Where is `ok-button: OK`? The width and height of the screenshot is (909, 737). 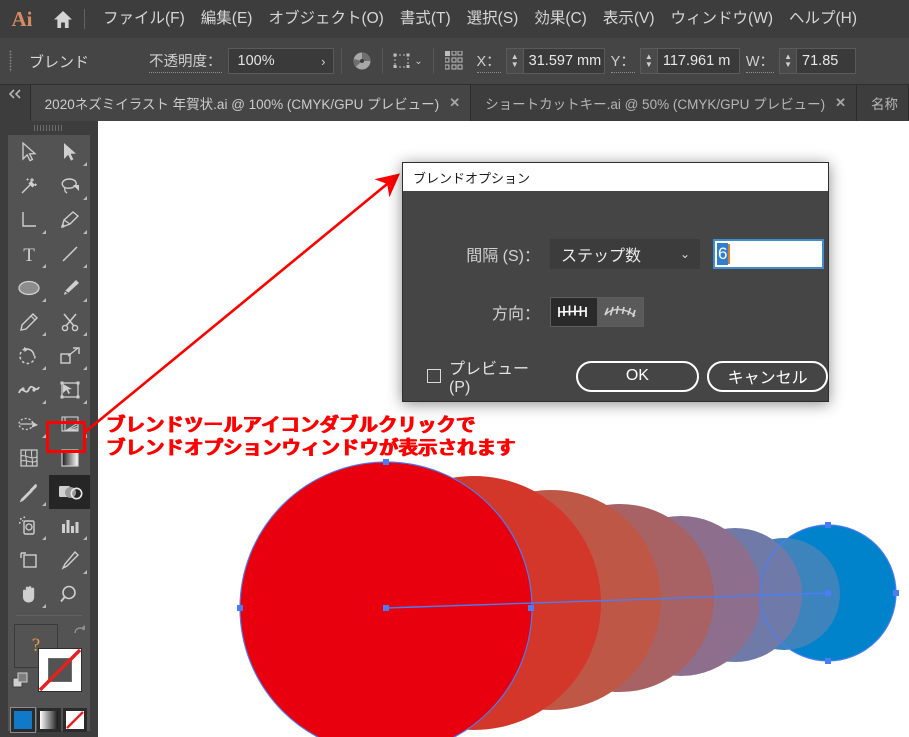
ok-button: OK is located at coordinates (637, 376).